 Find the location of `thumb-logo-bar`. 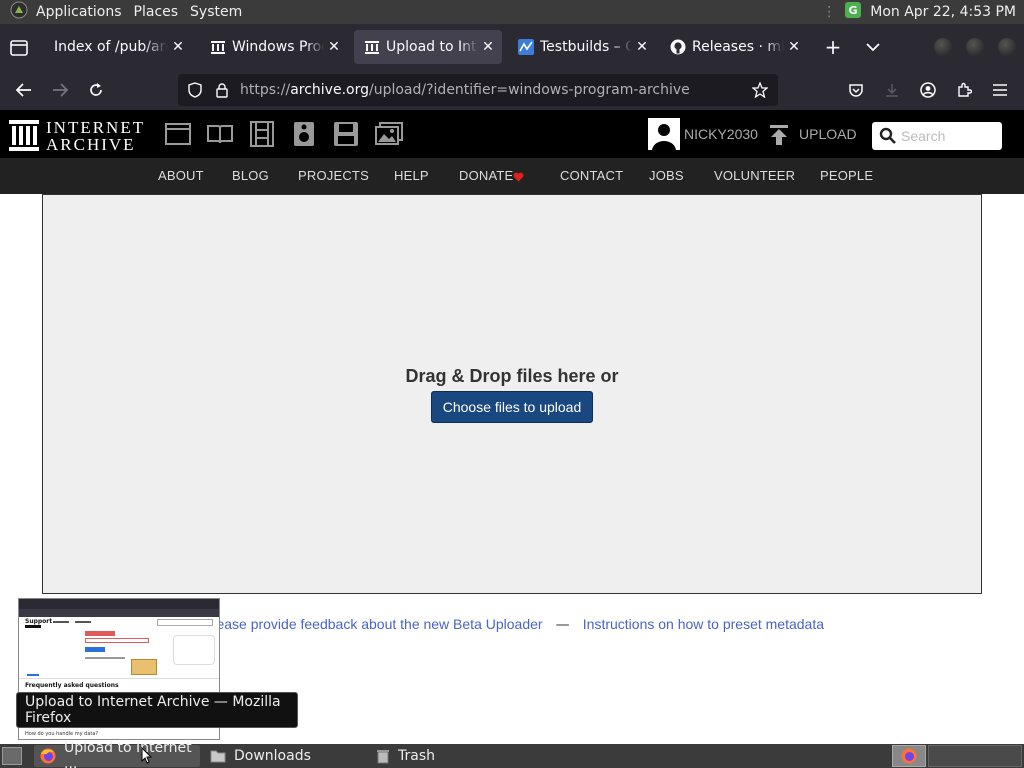

thumb-logo-bar is located at coordinates (33, 626).